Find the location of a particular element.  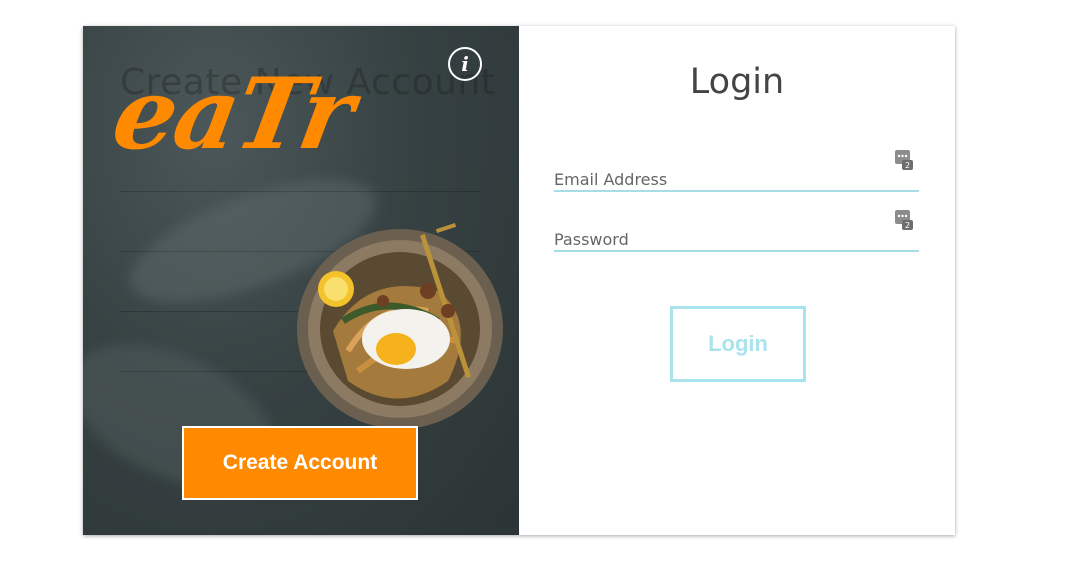

email-label: Email Address is located at coordinates (611, 179).